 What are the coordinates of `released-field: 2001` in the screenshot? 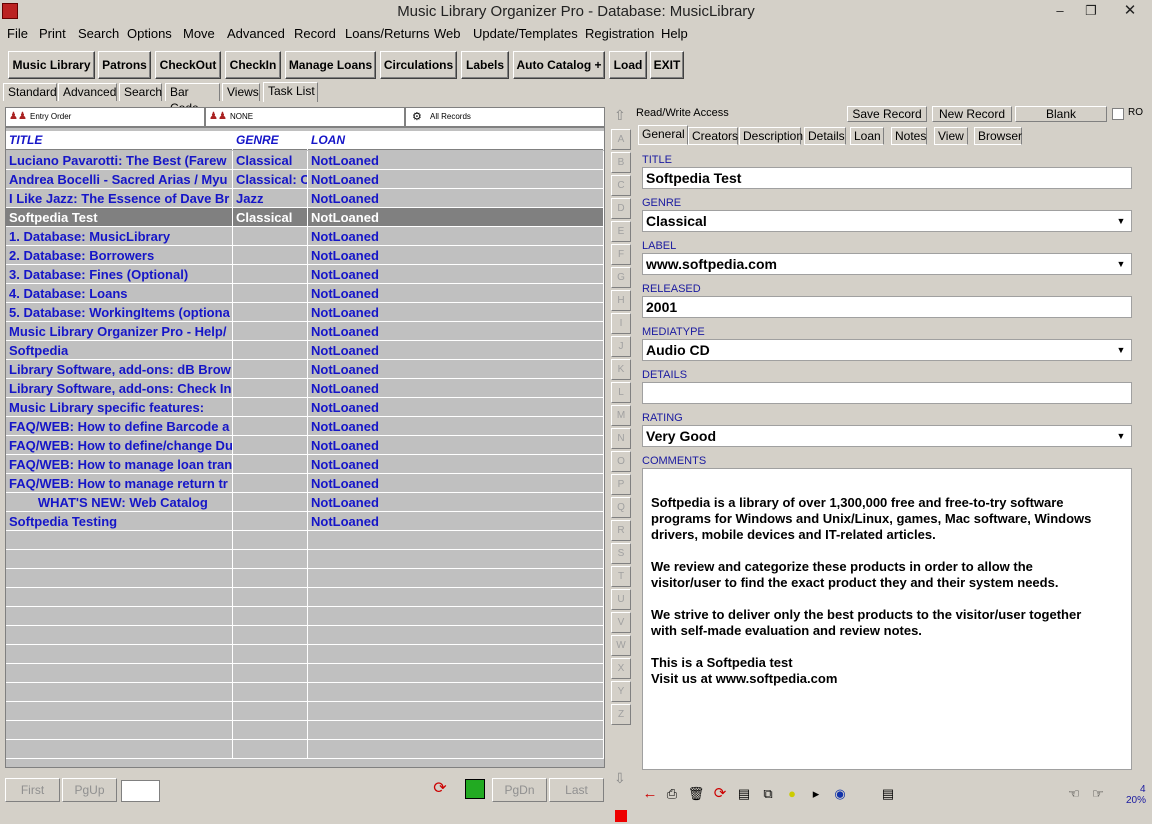 It's located at (887, 307).